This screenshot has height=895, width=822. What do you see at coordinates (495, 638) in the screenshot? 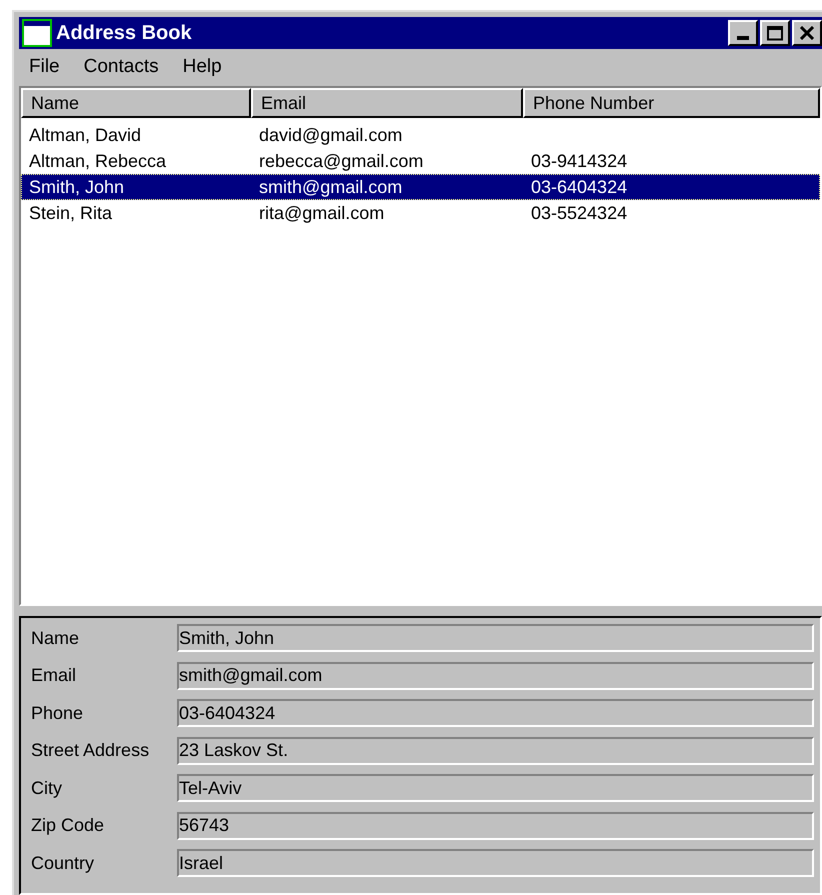
I see `input-field: Smith, John` at bounding box center [495, 638].